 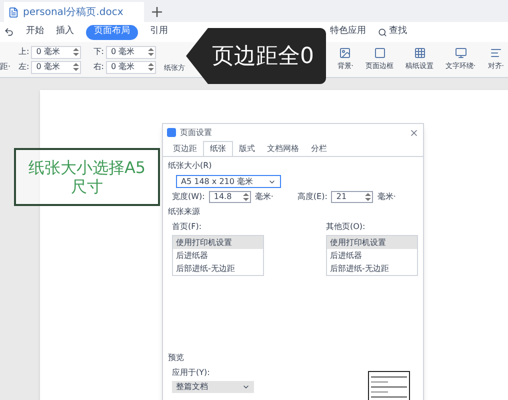 What do you see at coordinates (196, 132) in the screenshot?
I see `dialog-title: 页面设置` at bounding box center [196, 132].